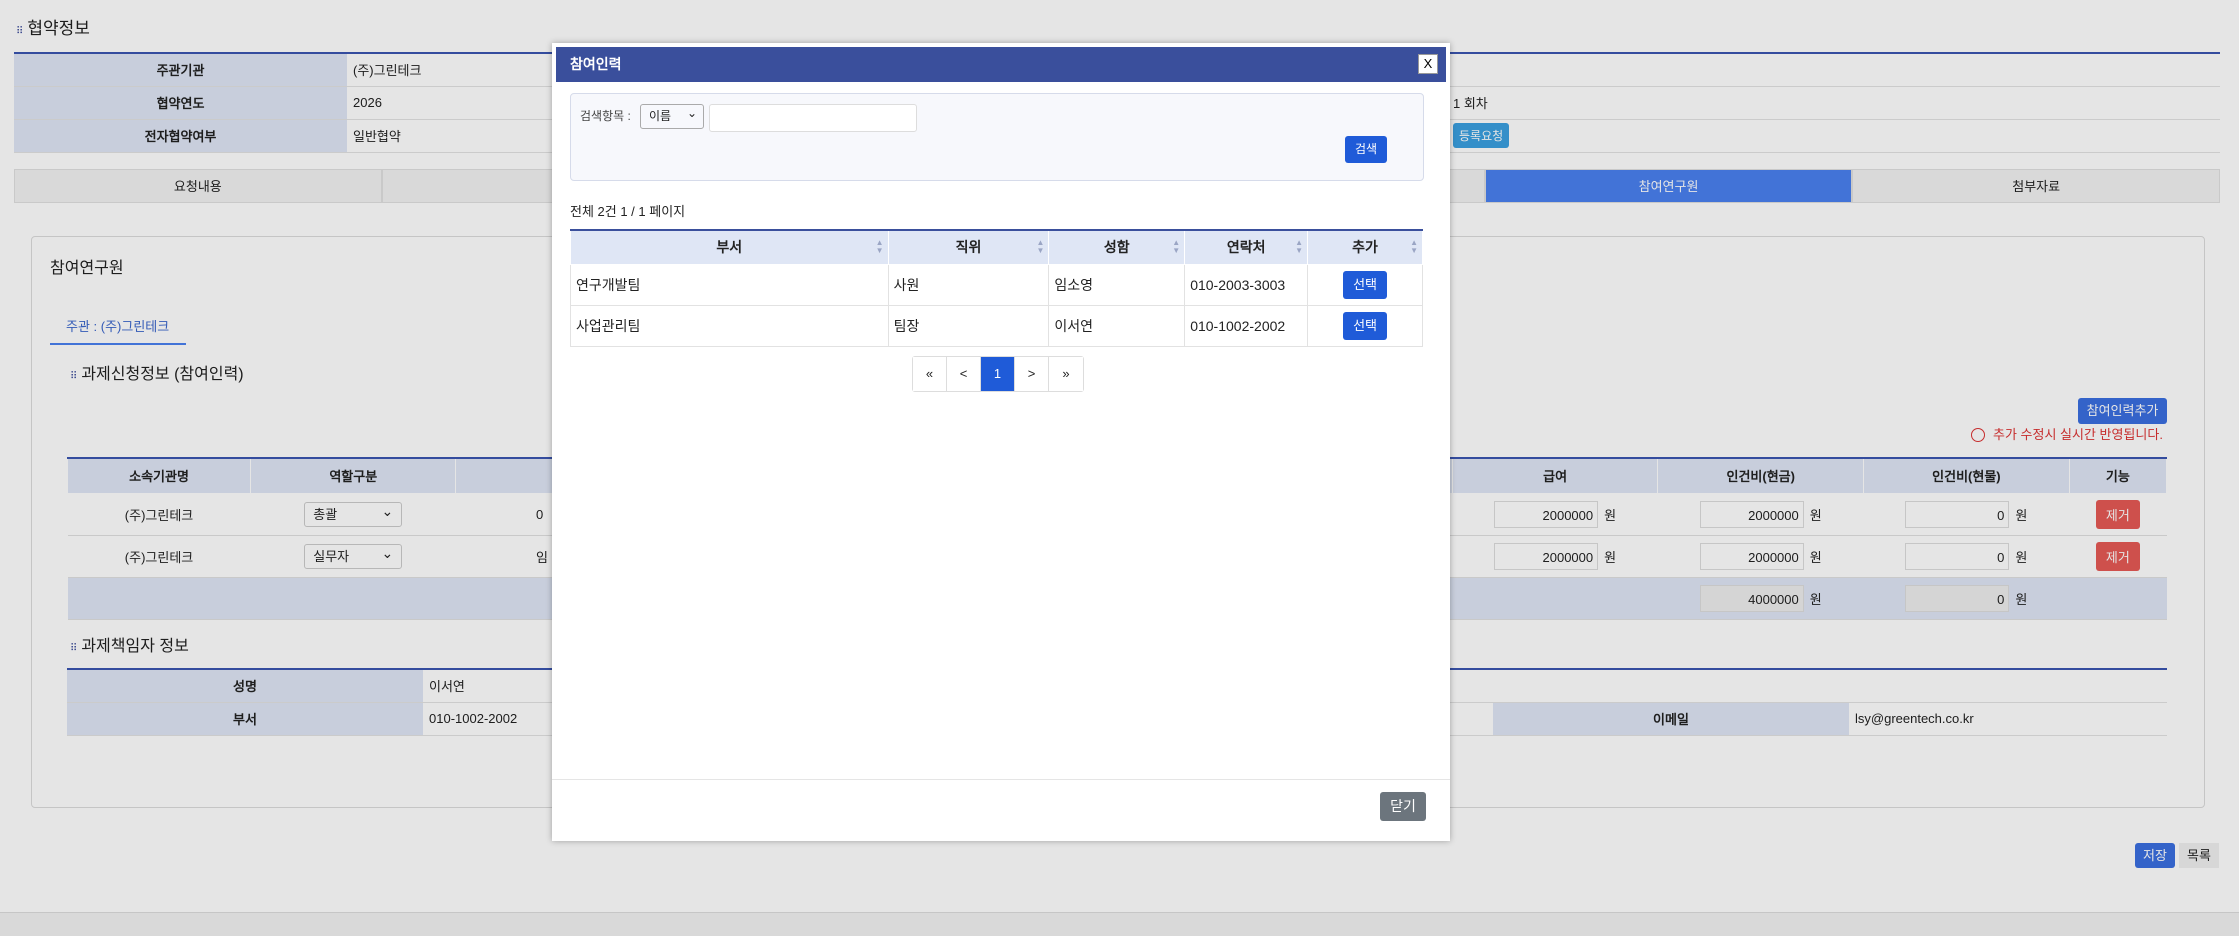 The width and height of the screenshot is (2239, 936). I want to click on page-next-button: >, so click(1032, 374).